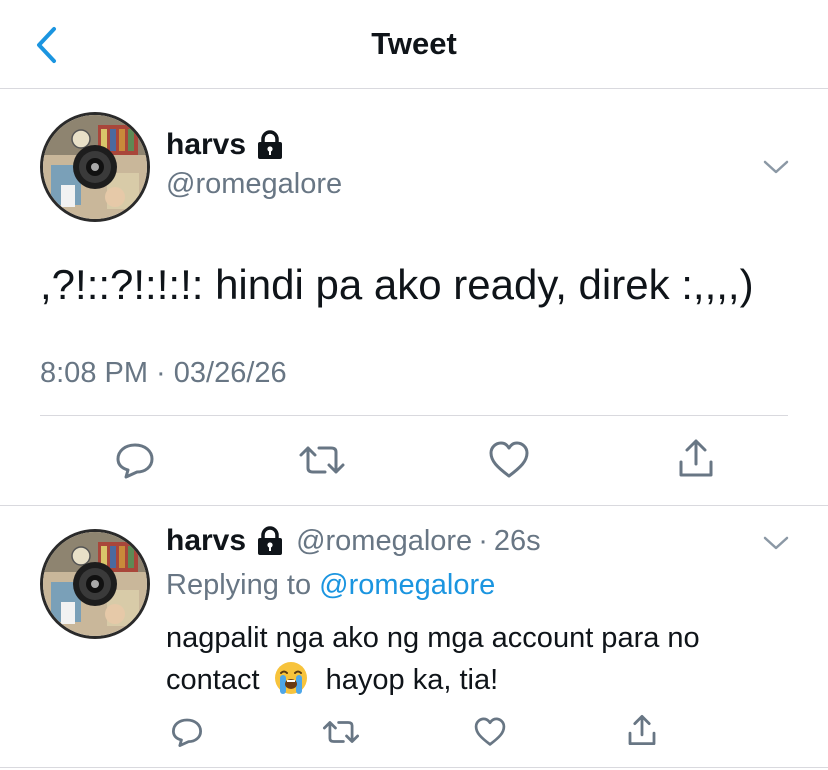  I want to click on author-handle-row: @romegalore, so click(254, 184).